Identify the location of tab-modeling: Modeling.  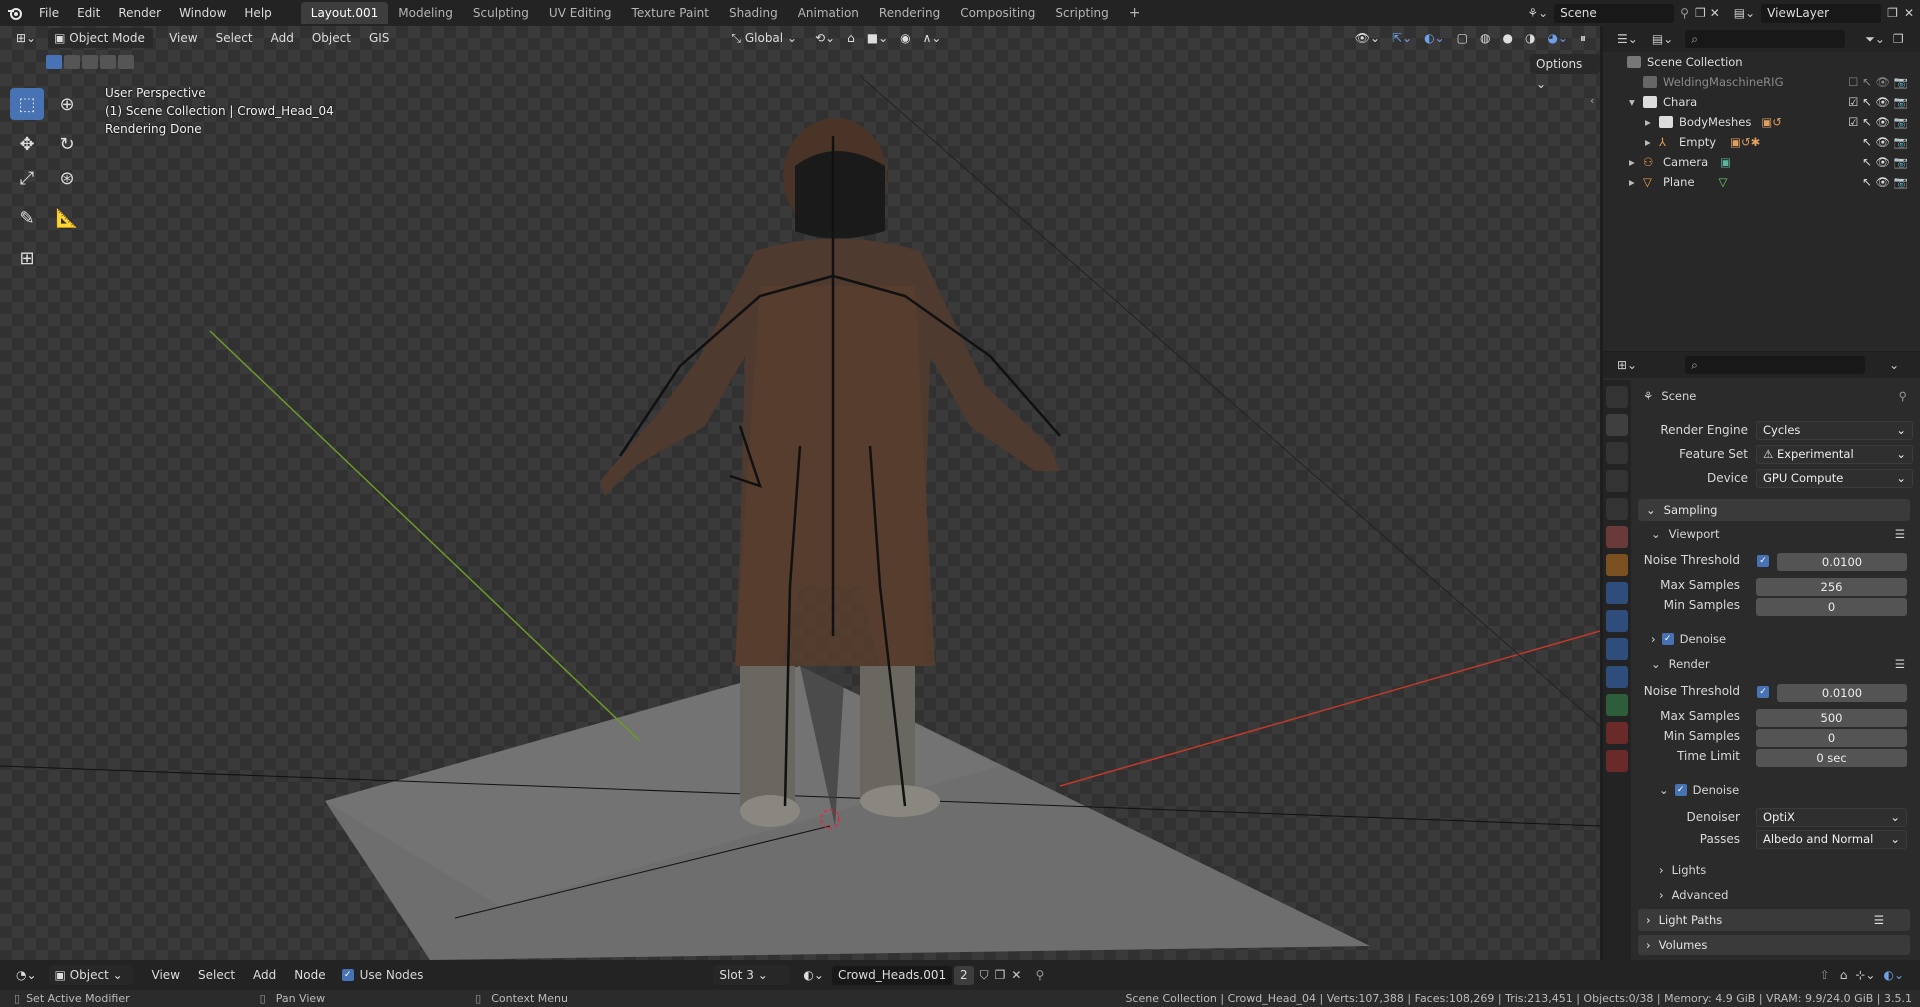
(425, 13).